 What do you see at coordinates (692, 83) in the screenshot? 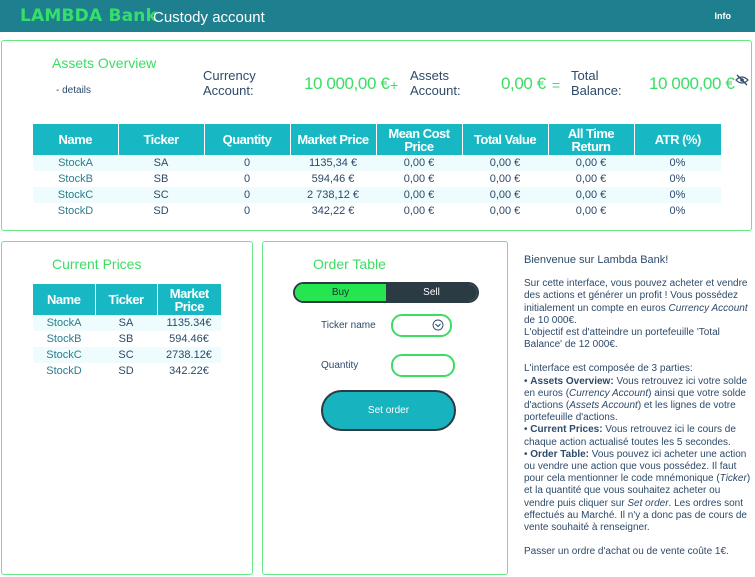
I see `total-balance-value: 10 000,00 €` at bounding box center [692, 83].